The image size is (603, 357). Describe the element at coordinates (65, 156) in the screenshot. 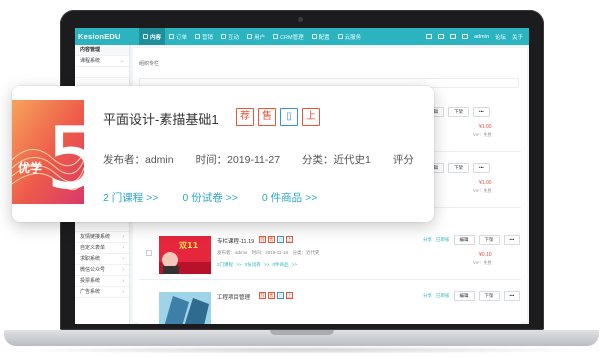

I see `svg-text: 5` at that location.